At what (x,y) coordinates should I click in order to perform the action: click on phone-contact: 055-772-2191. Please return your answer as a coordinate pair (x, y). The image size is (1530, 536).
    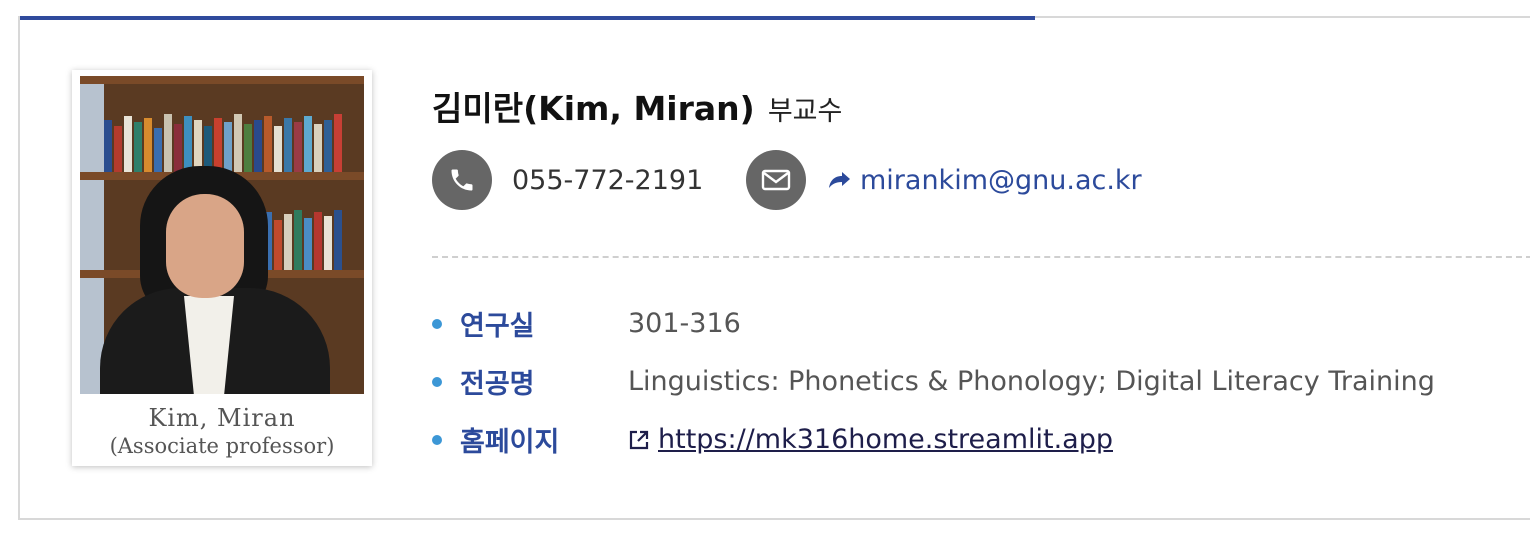
    Looking at the image, I should click on (567, 180).